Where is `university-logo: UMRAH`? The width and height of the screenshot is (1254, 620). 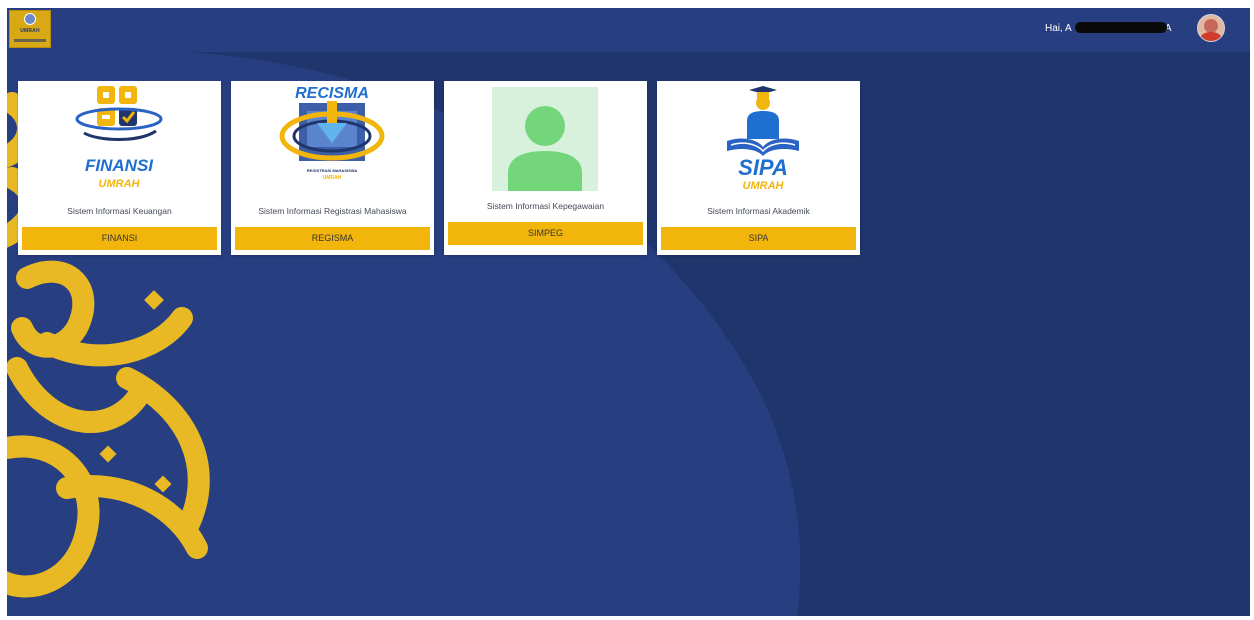
university-logo: UMRAH is located at coordinates (30, 29).